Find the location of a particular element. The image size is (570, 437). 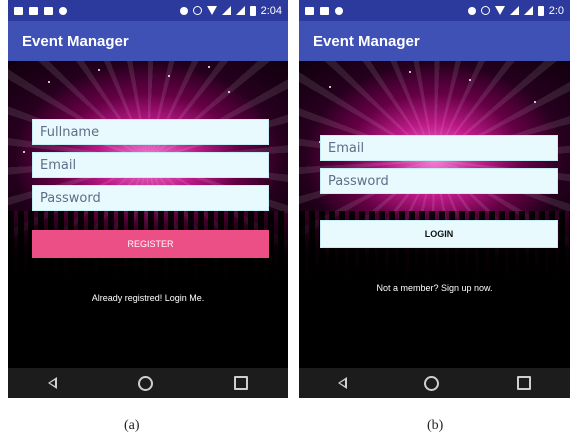

login-link: Already registred! Login Me. is located at coordinates (148, 298).